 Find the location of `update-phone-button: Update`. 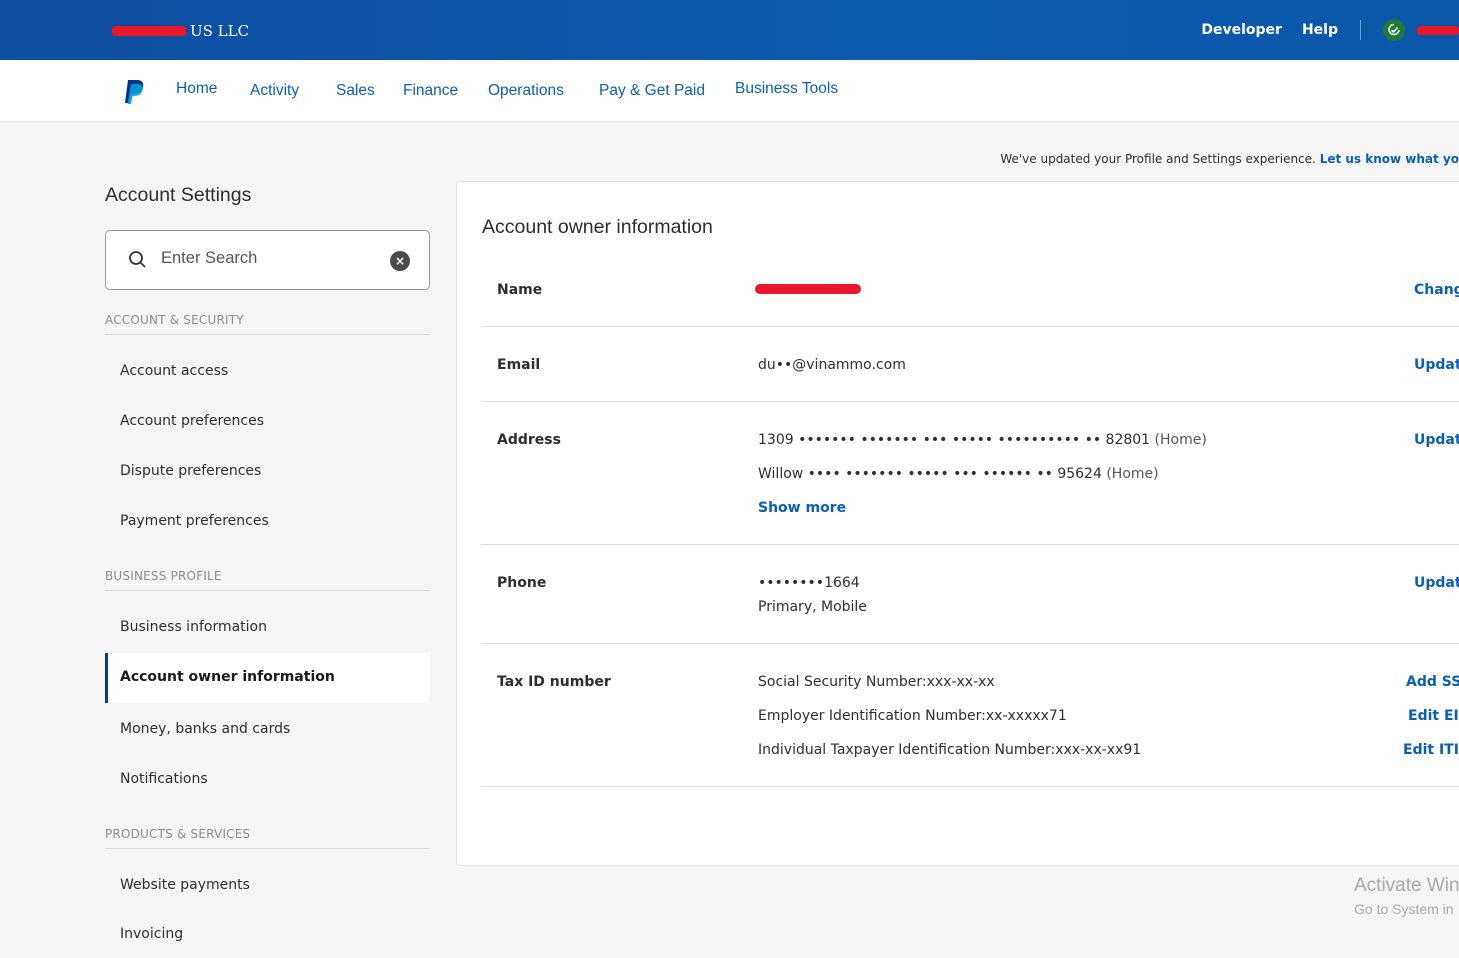

update-phone-button: Update is located at coordinates (1436, 583).